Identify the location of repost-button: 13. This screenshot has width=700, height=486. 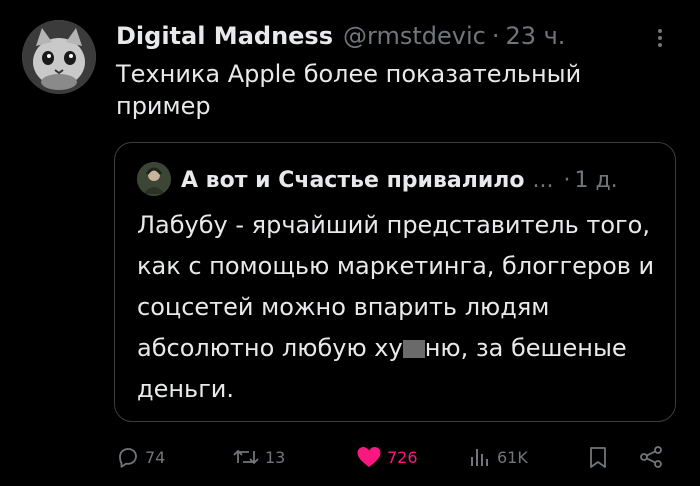
(258, 457).